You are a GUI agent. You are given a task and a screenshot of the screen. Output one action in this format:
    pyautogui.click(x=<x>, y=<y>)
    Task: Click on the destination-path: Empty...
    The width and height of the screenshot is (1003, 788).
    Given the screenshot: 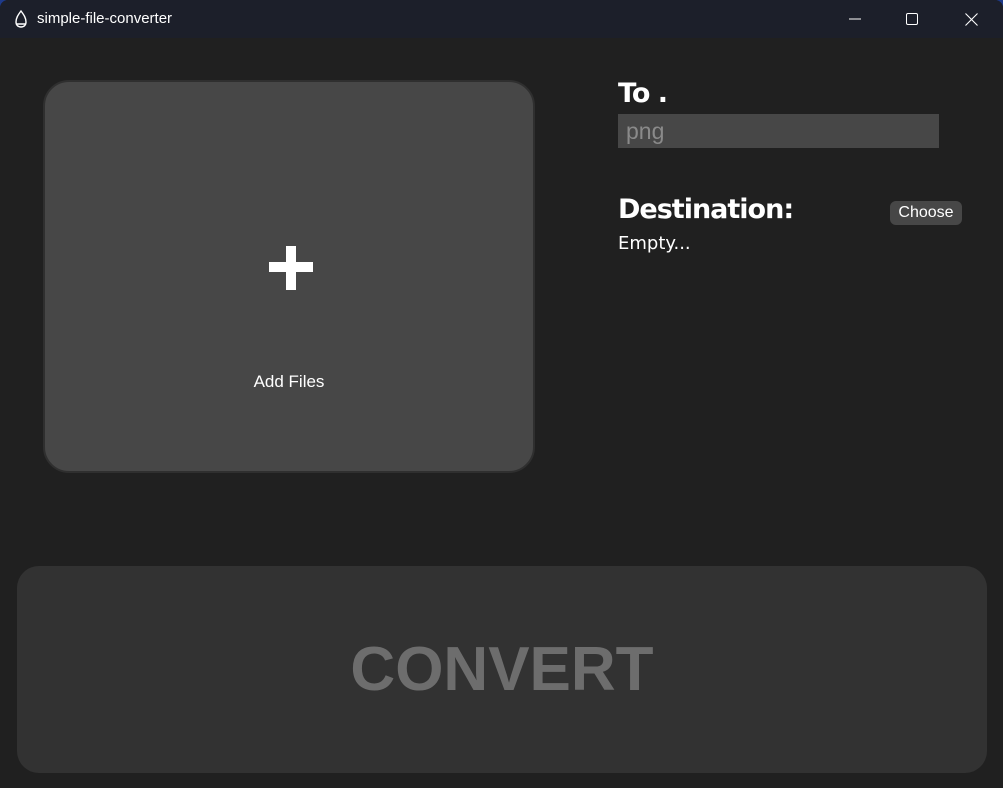 What is the action you would take?
    pyautogui.click(x=654, y=243)
    